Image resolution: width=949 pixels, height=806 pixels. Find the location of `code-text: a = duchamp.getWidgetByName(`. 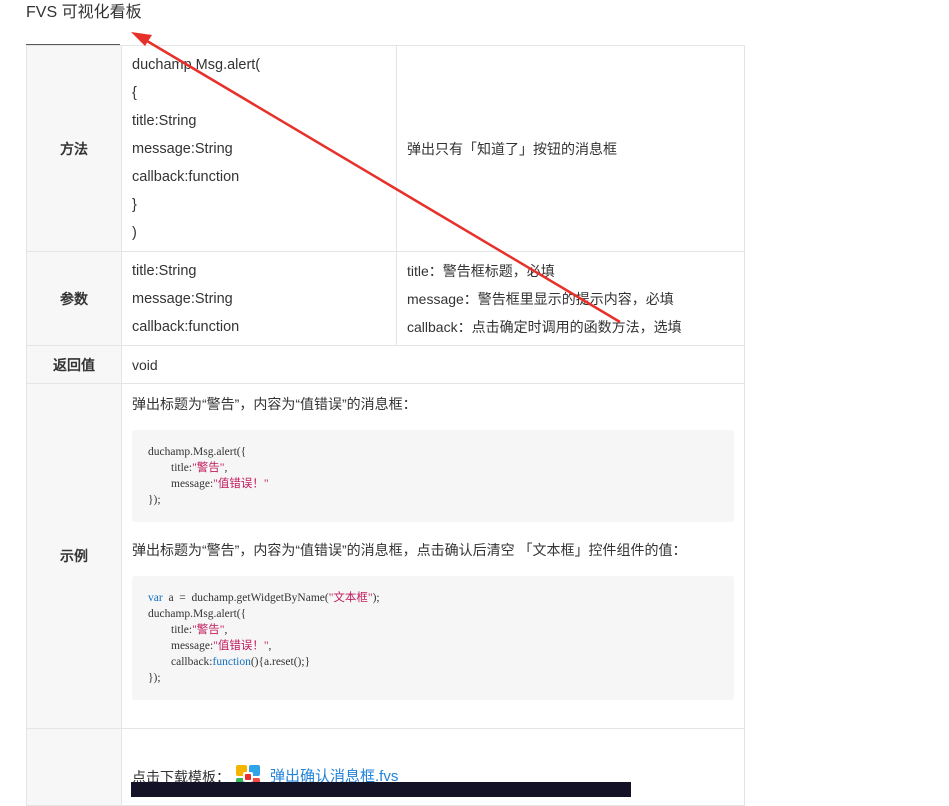

code-text: a = duchamp.getWidgetByName( is located at coordinates (245, 598).